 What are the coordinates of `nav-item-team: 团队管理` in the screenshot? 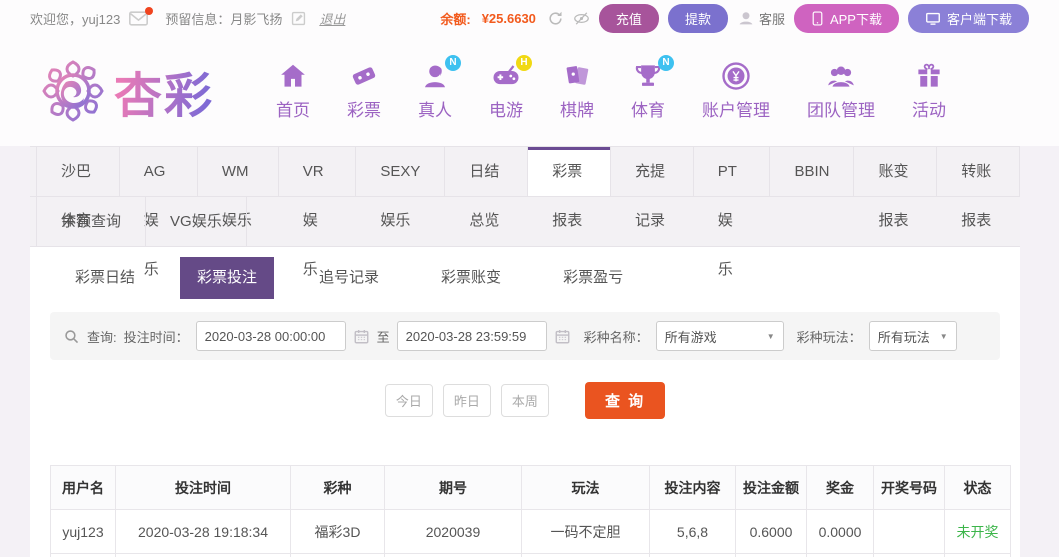 It's located at (841, 91).